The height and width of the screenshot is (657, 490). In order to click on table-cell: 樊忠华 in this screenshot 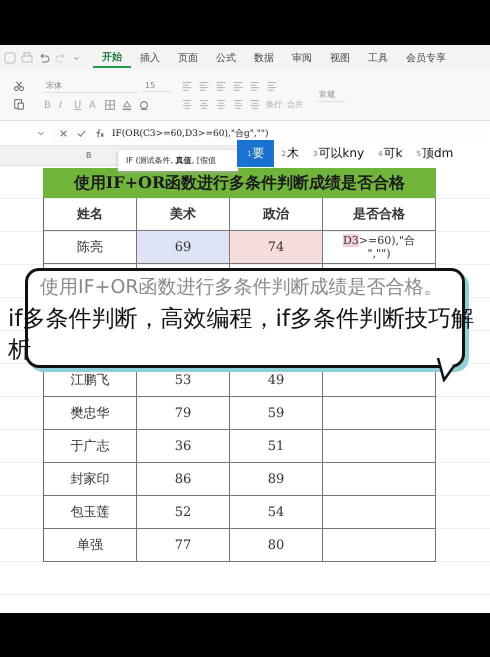, I will do `click(90, 413)`.